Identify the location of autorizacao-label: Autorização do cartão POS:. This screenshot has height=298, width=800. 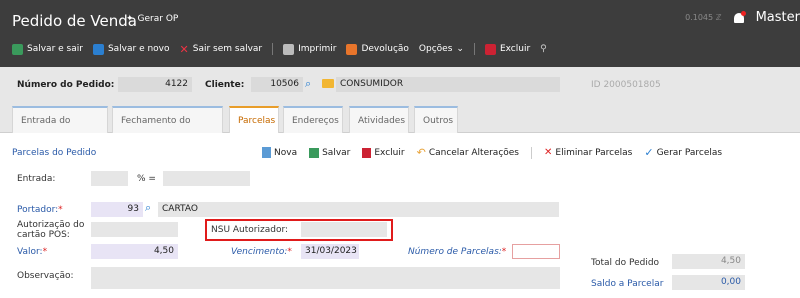
(50, 230).